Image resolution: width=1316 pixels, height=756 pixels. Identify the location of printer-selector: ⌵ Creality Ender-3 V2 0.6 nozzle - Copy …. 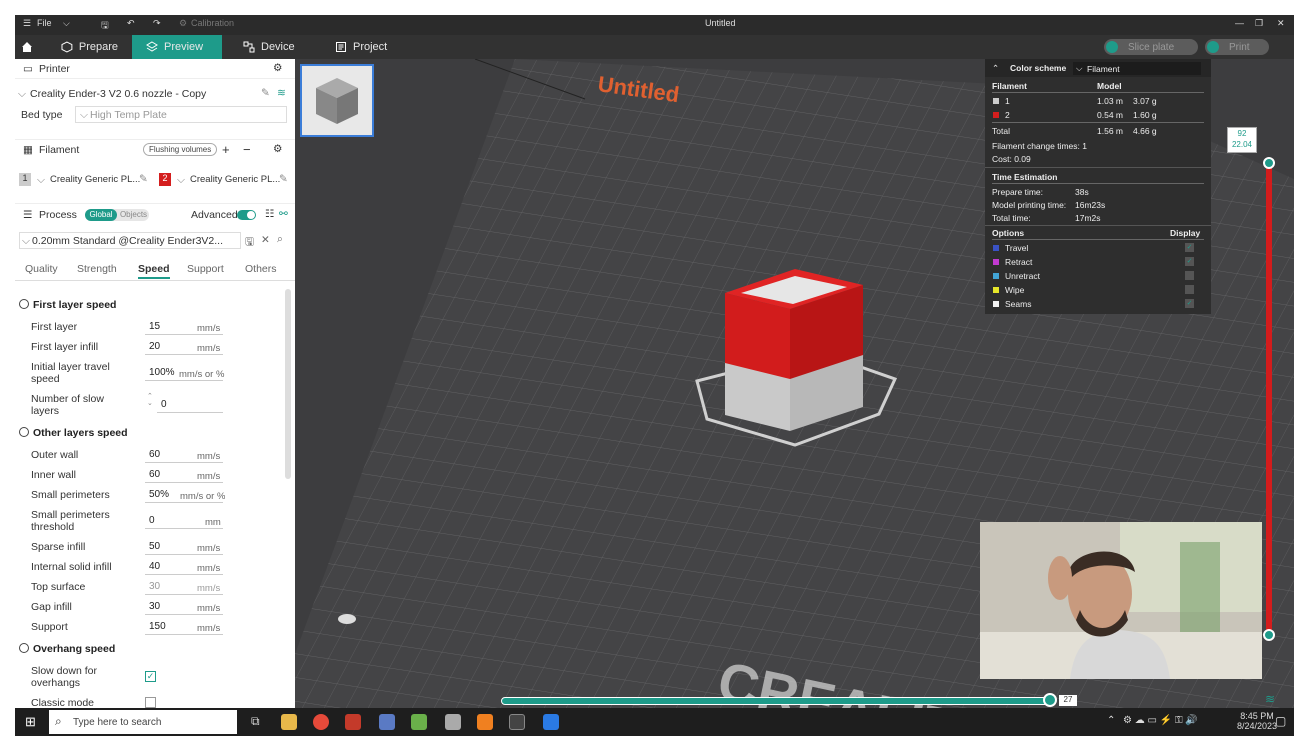
(155, 94).